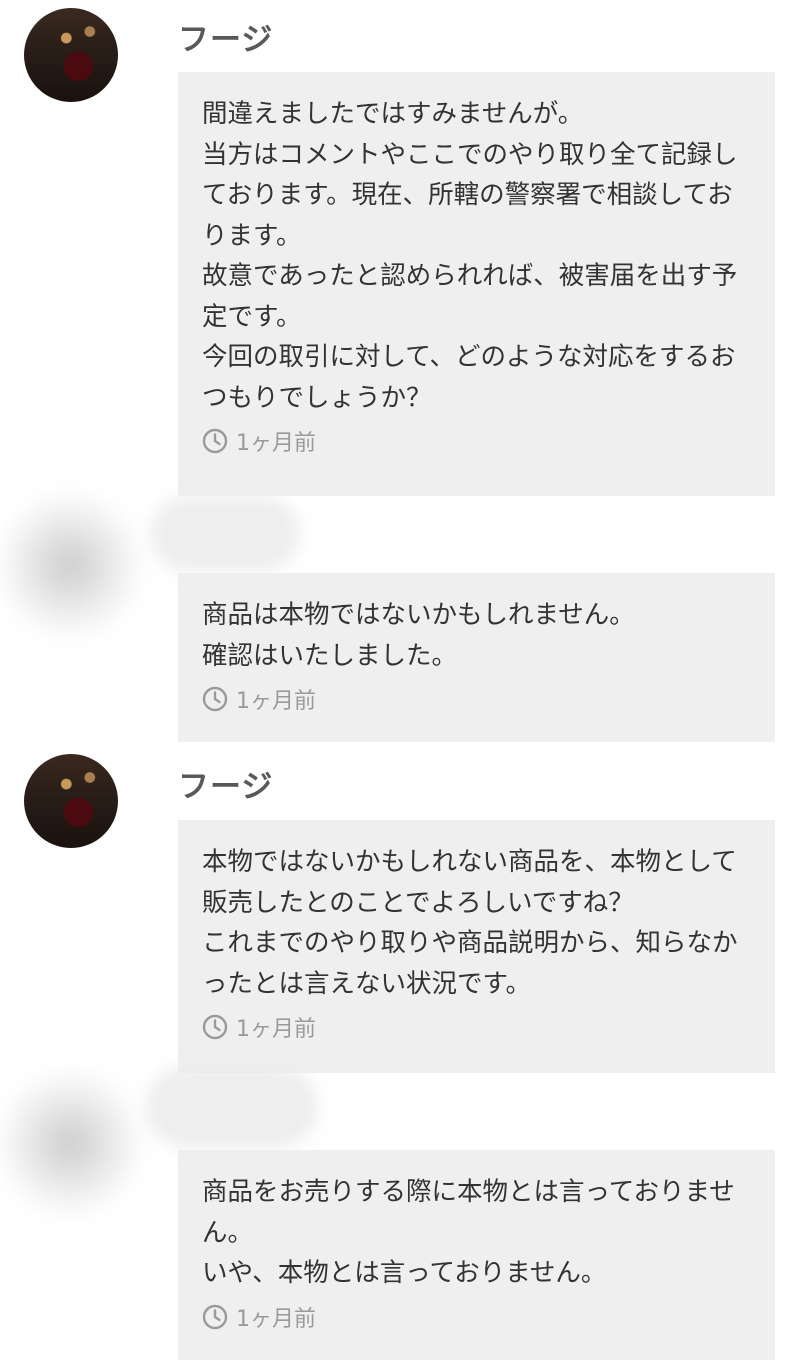 This screenshot has width=800, height=1363. I want to click on message-text: 商品をお売りする際に本物とは言っておりません。 いや、本物とは言っておりません。, so click(468, 1232).